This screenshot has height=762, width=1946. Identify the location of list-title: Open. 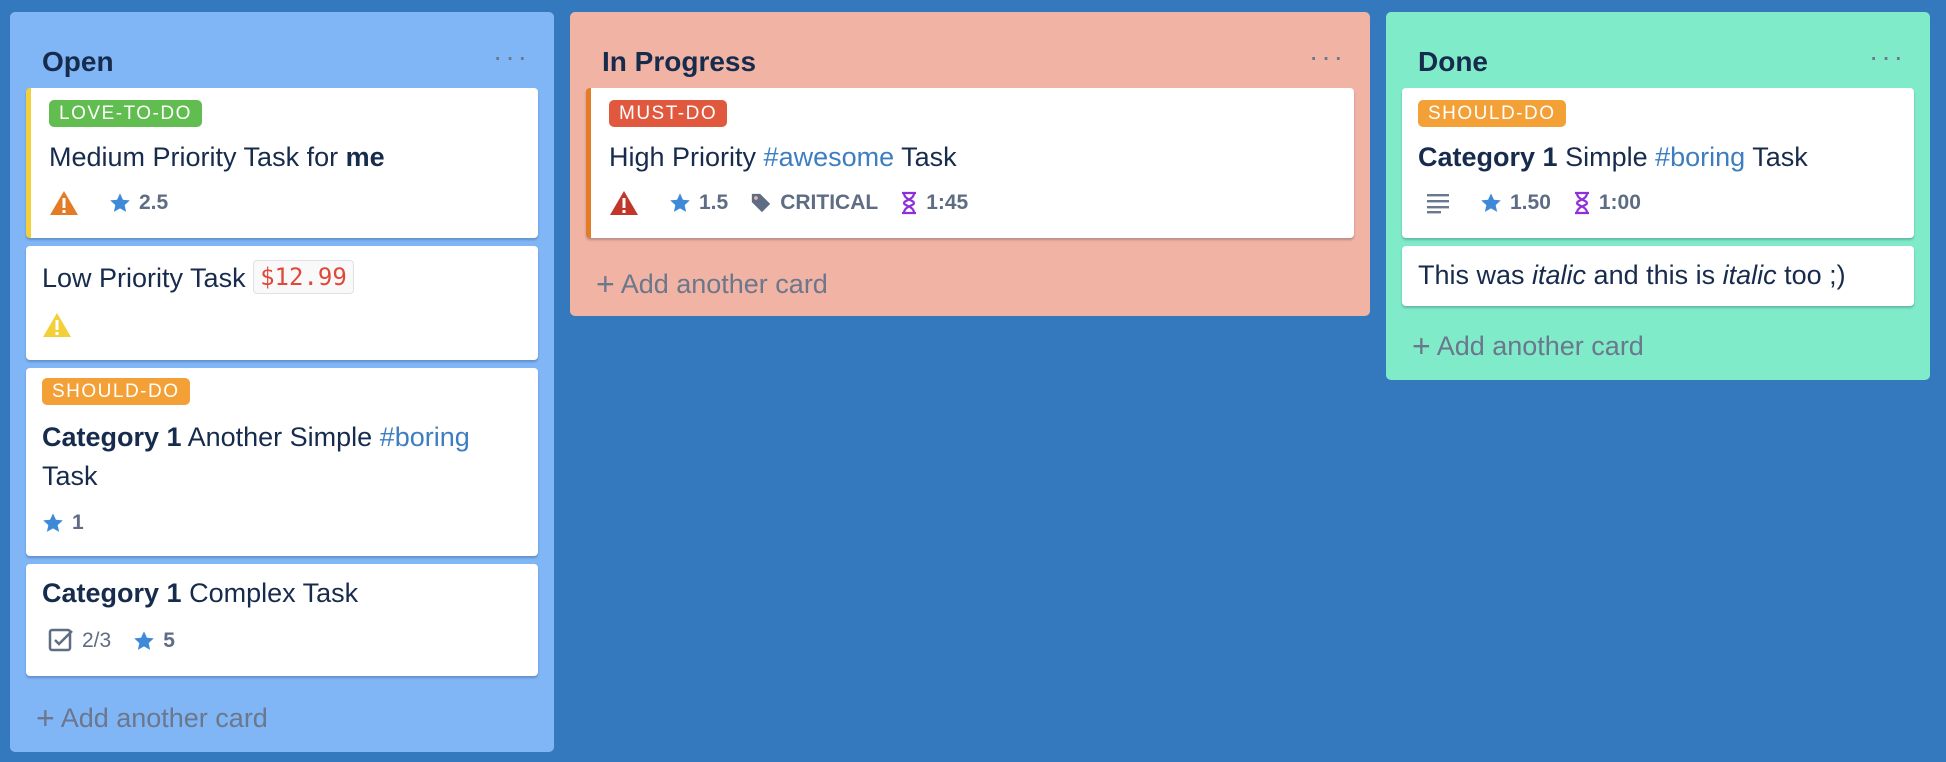
(78, 61).